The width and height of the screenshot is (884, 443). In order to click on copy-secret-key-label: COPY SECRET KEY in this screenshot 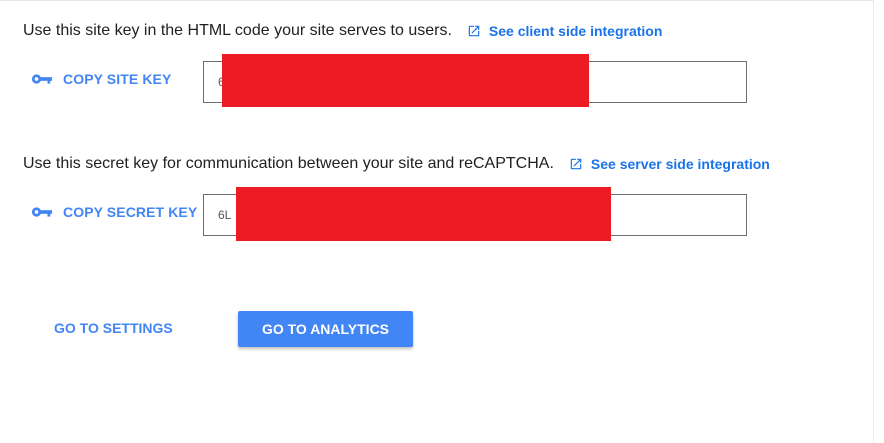, I will do `click(130, 212)`.